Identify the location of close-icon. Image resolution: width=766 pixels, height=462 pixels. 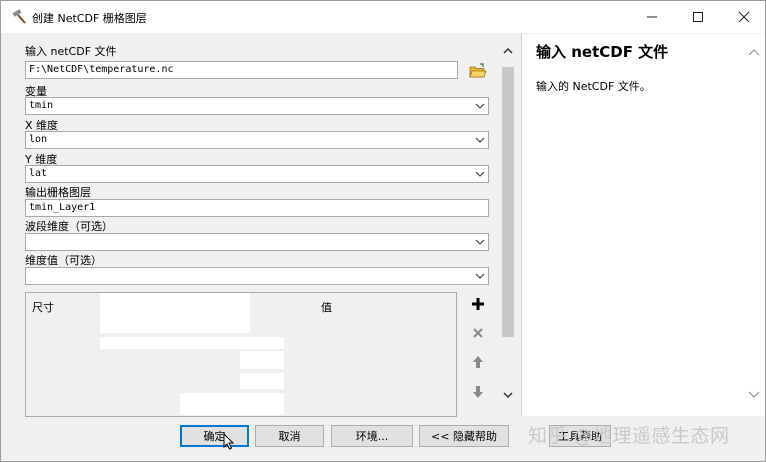
(744, 17).